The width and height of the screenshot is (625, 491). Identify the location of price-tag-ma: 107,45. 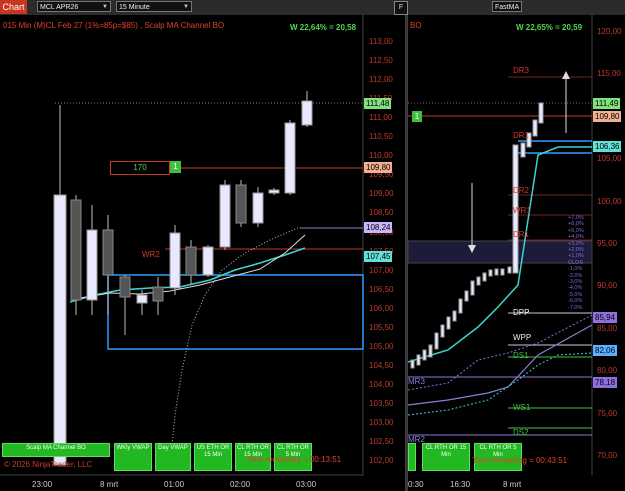
(378, 256).